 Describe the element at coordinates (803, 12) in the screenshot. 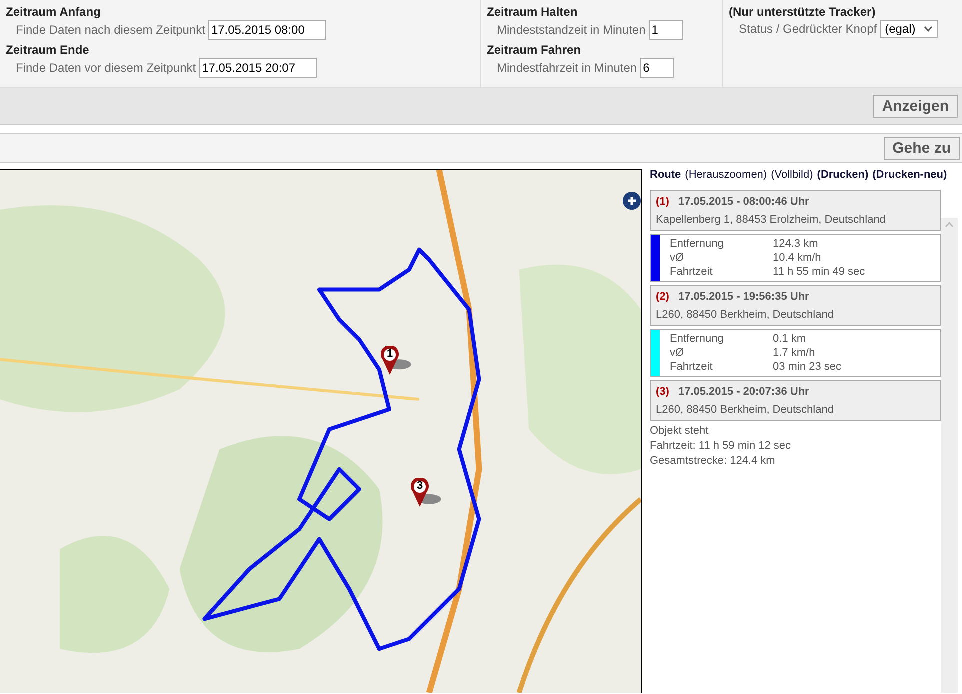

I see `section-title: (Nur unterstützte Tracker)` at that location.